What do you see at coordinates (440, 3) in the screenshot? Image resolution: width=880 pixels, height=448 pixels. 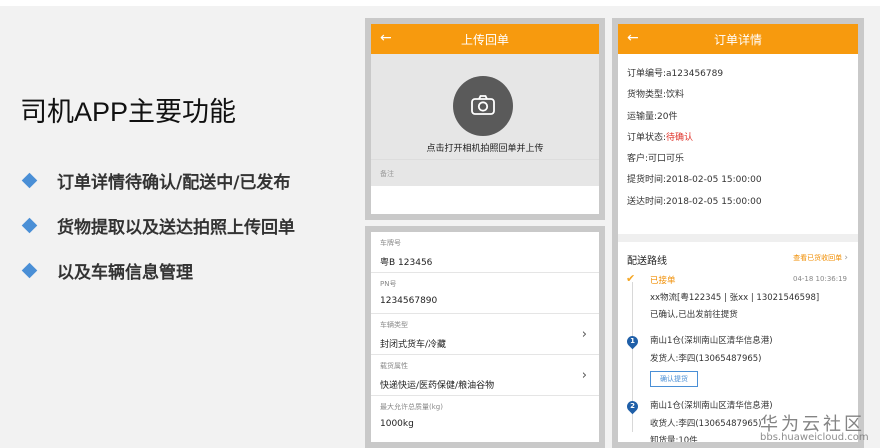 I see `top-strip` at bounding box center [440, 3].